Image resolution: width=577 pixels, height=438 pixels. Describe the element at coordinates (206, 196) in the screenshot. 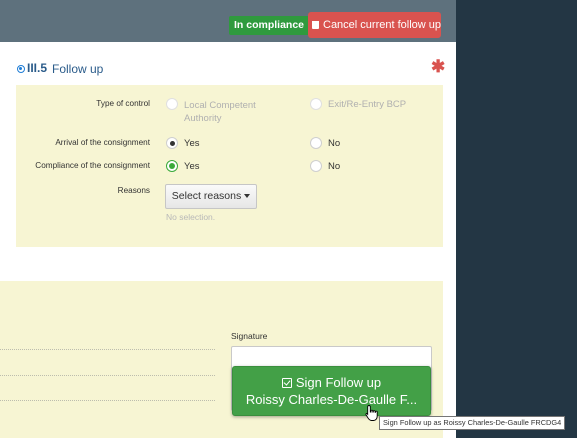

I see `select-reasons-label: Select reasons` at that location.